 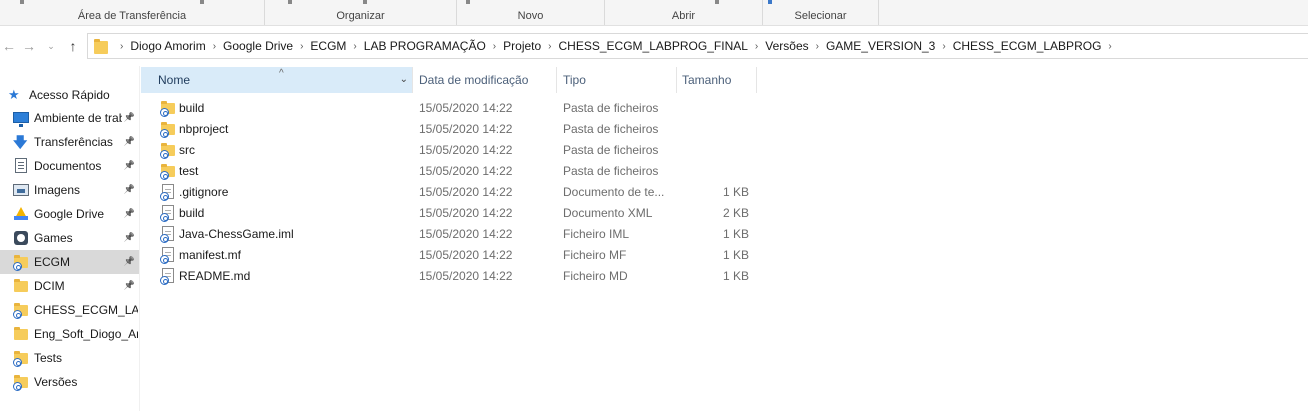 What do you see at coordinates (69, 358) in the screenshot?
I see `sidebar-item: Tests` at bounding box center [69, 358].